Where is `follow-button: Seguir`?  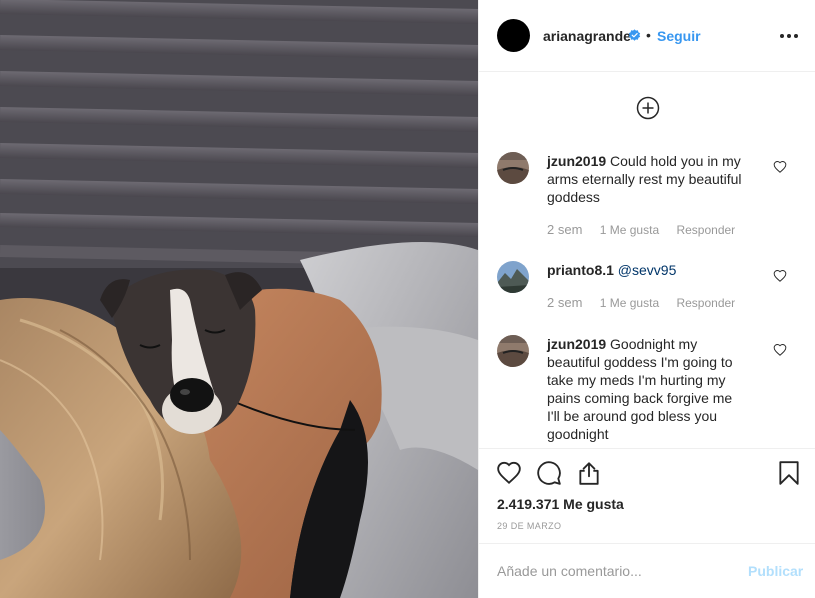 follow-button: Seguir is located at coordinates (679, 36).